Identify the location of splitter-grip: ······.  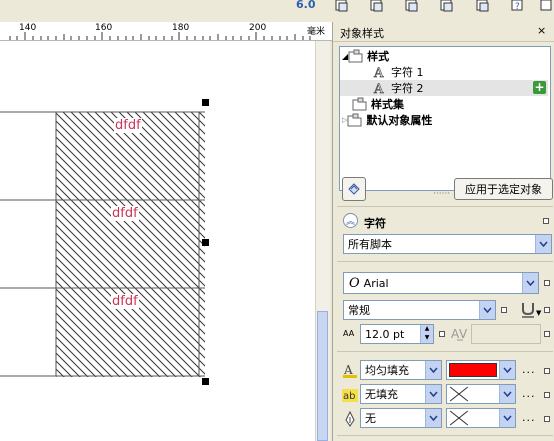
(441, 194).